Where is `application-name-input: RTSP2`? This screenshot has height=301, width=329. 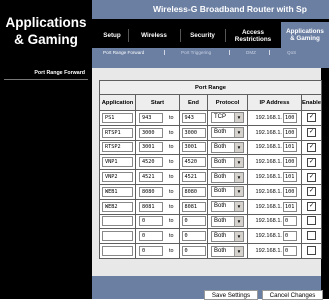 application-name-input: RTSP2 is located at coordinates (117, 147).